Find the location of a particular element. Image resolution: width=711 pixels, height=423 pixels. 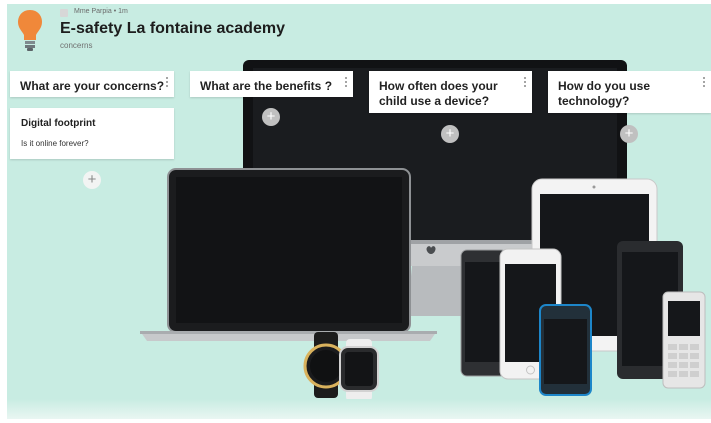

column-header-concerns: What are your concerns? is located at coordinates (92, 84).